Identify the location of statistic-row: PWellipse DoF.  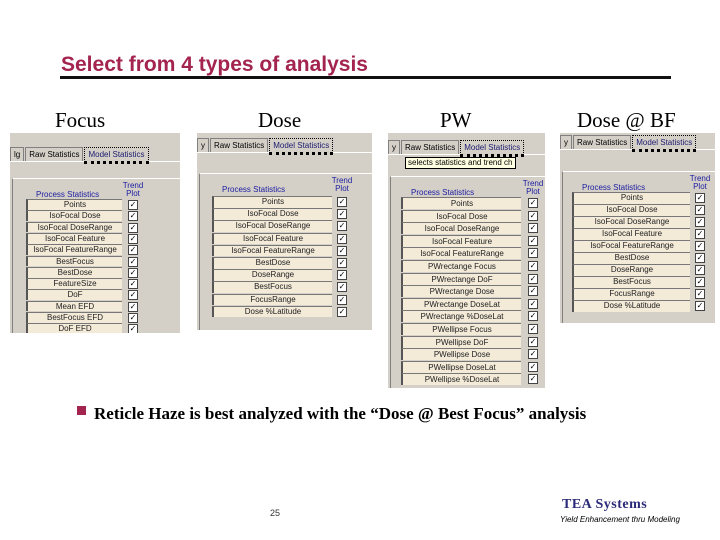
(461, 341).